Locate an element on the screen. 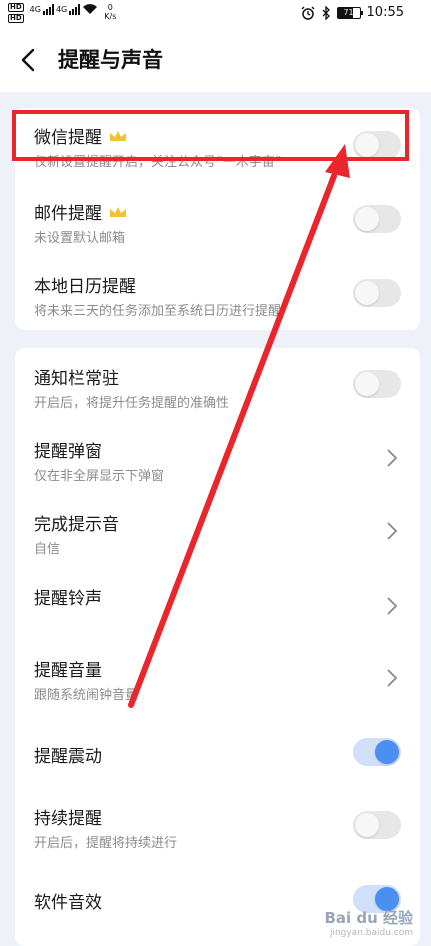 The image size is (431, 946). battery-icon: 71 is located at coordinates (349, 12).